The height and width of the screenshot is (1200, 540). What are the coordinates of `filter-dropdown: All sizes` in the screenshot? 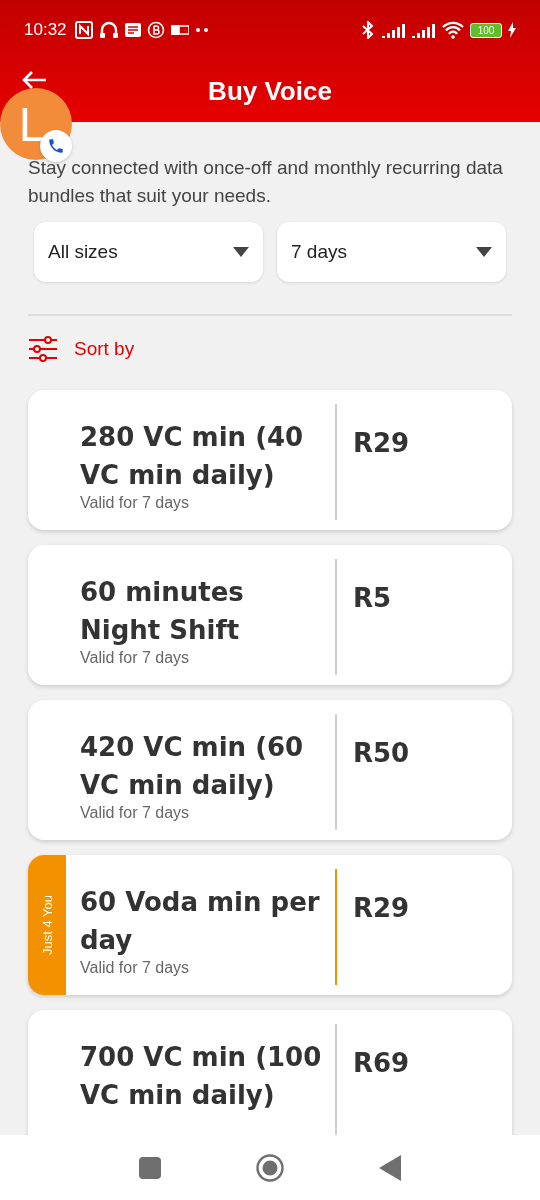 It's located at (148, 252).